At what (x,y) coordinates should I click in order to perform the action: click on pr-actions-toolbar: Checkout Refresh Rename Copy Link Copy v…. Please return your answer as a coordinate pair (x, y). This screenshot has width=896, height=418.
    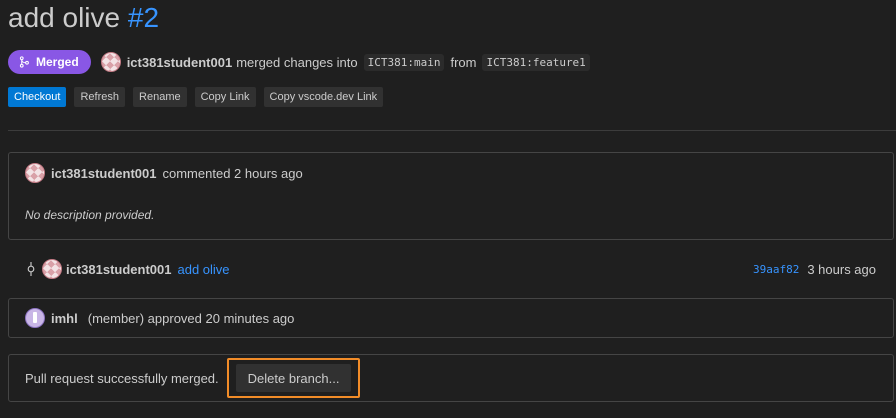
    Looking at the image, I should click on (196, 97).